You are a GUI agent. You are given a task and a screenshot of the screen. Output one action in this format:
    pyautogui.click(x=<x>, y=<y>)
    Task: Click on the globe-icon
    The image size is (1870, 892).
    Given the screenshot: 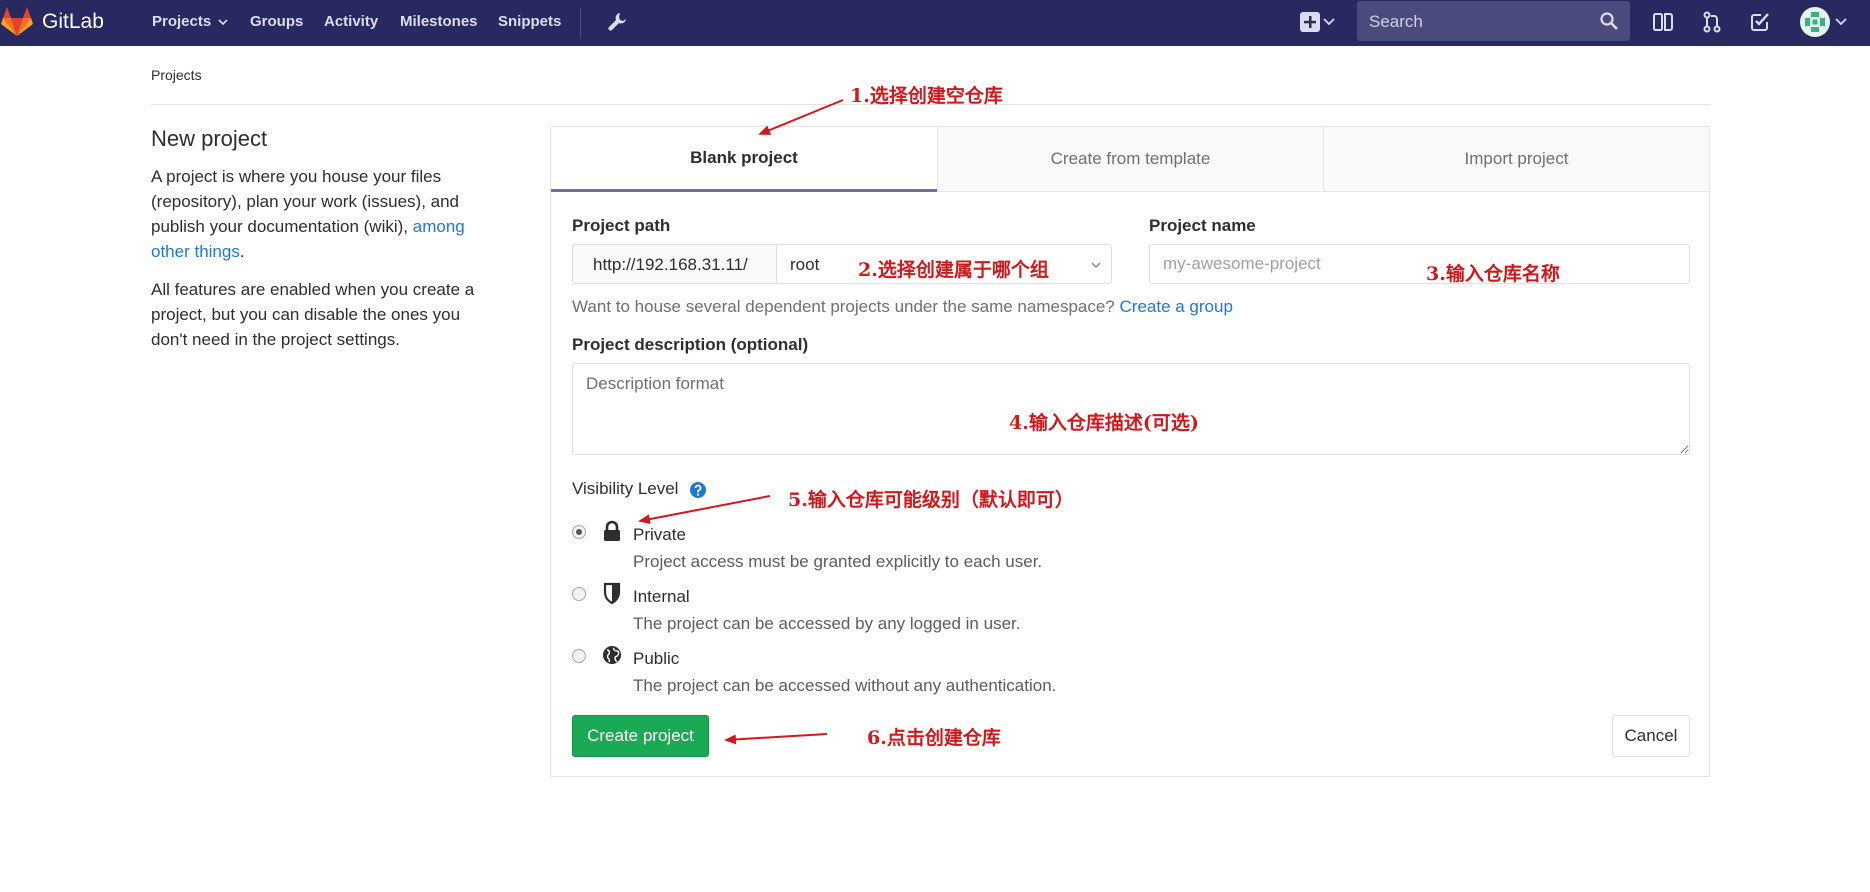 What is the action you would take?
    pyautogui.click(x=612, y=655)
    